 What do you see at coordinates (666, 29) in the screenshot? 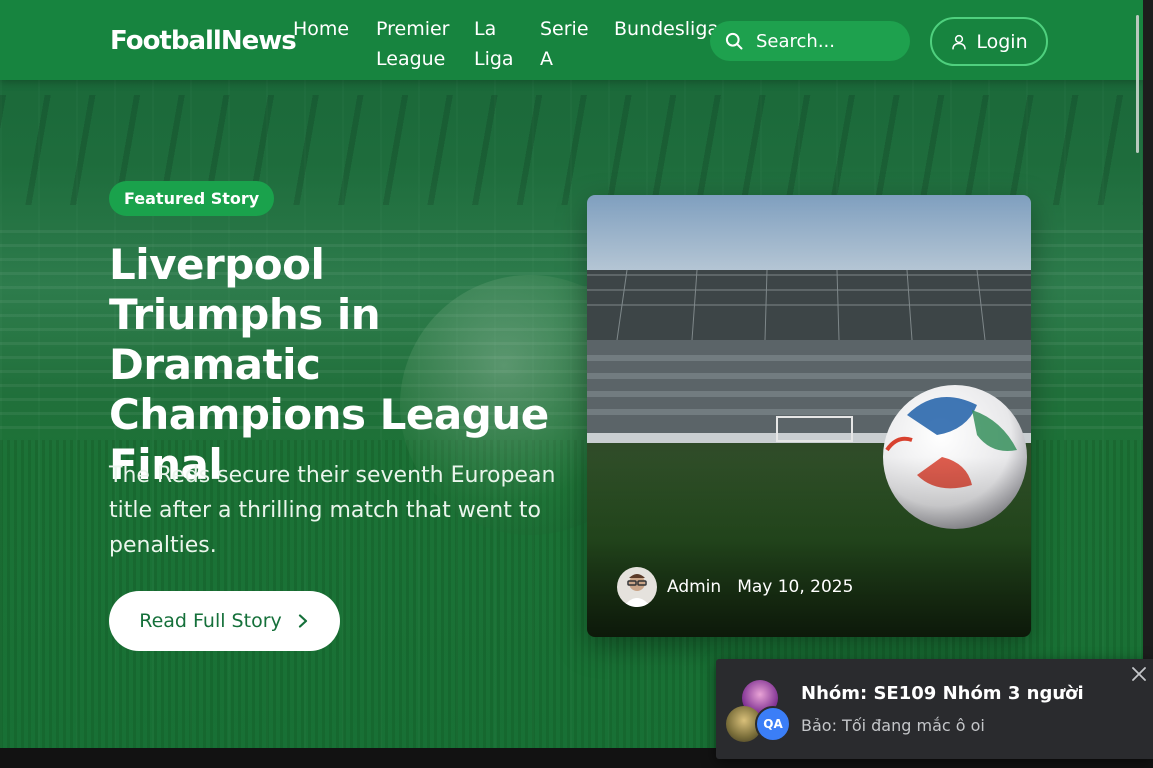
I see `nav-item-bundesliga: Bundesliga` at bounding box center [666, 29].